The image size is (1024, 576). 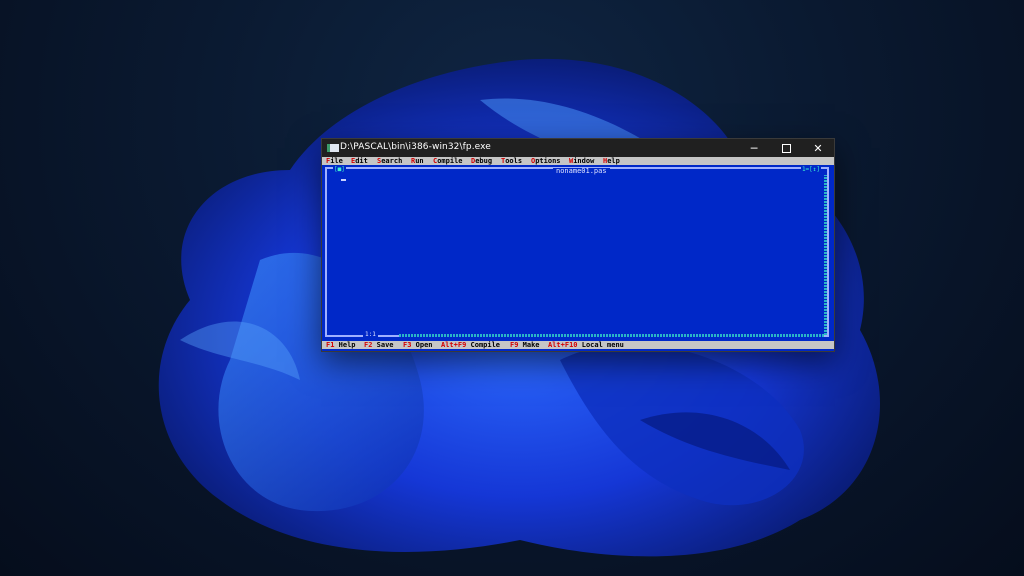 What do you see at coordinates (578, 148) in the screenshot?
I see `window-titlebar: D:\PASCAL\bin\i386-win32\fp.exe ─ ✕` at bounding box center [578, 148].